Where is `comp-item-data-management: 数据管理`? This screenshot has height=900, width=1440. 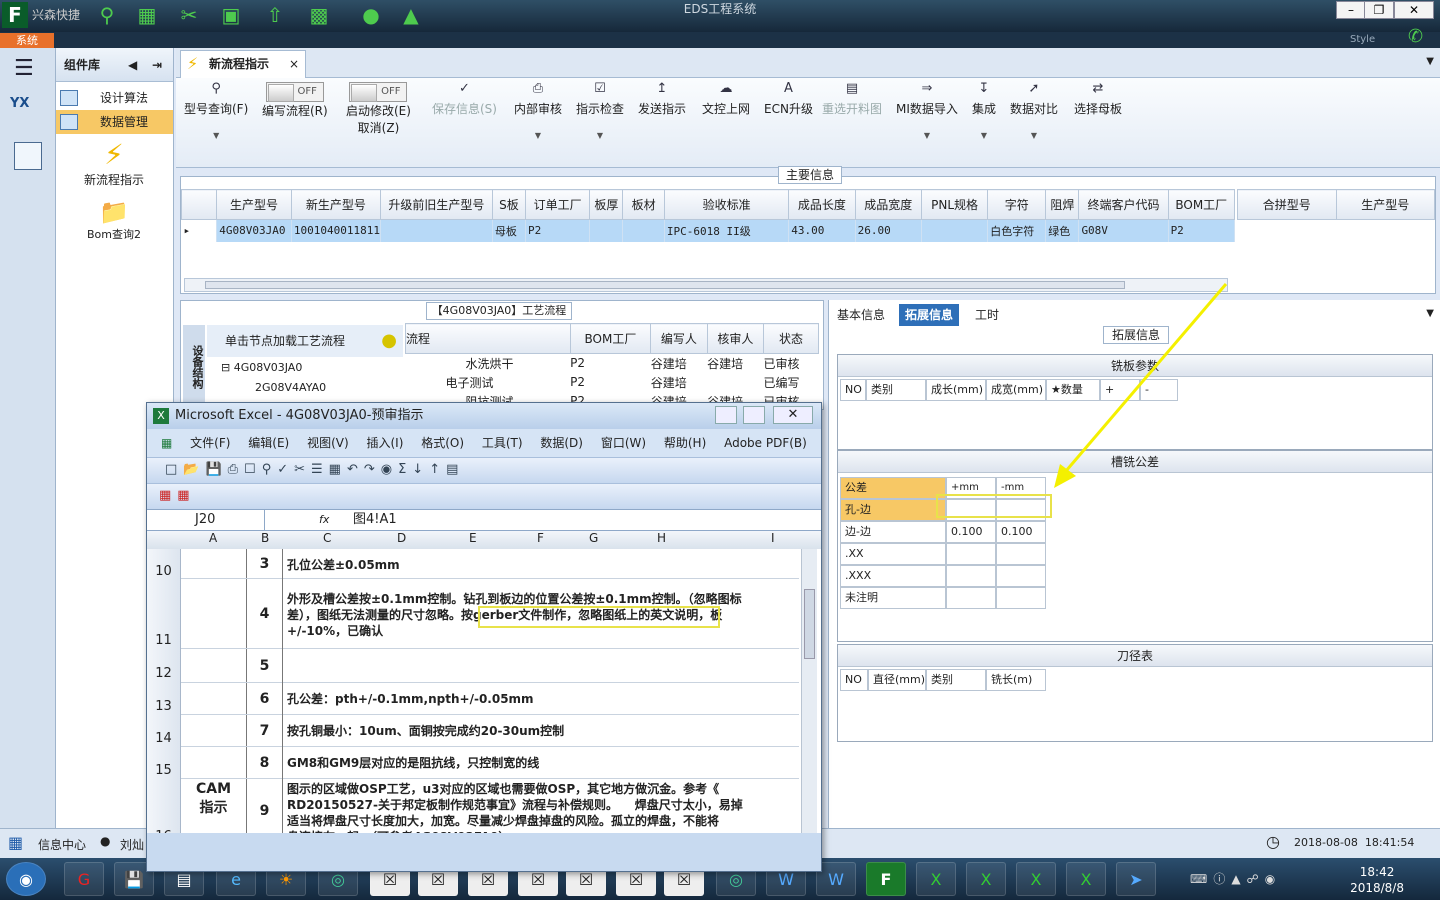
comp-item-data-management: 数据管理 is located at coordinates (114, 122).